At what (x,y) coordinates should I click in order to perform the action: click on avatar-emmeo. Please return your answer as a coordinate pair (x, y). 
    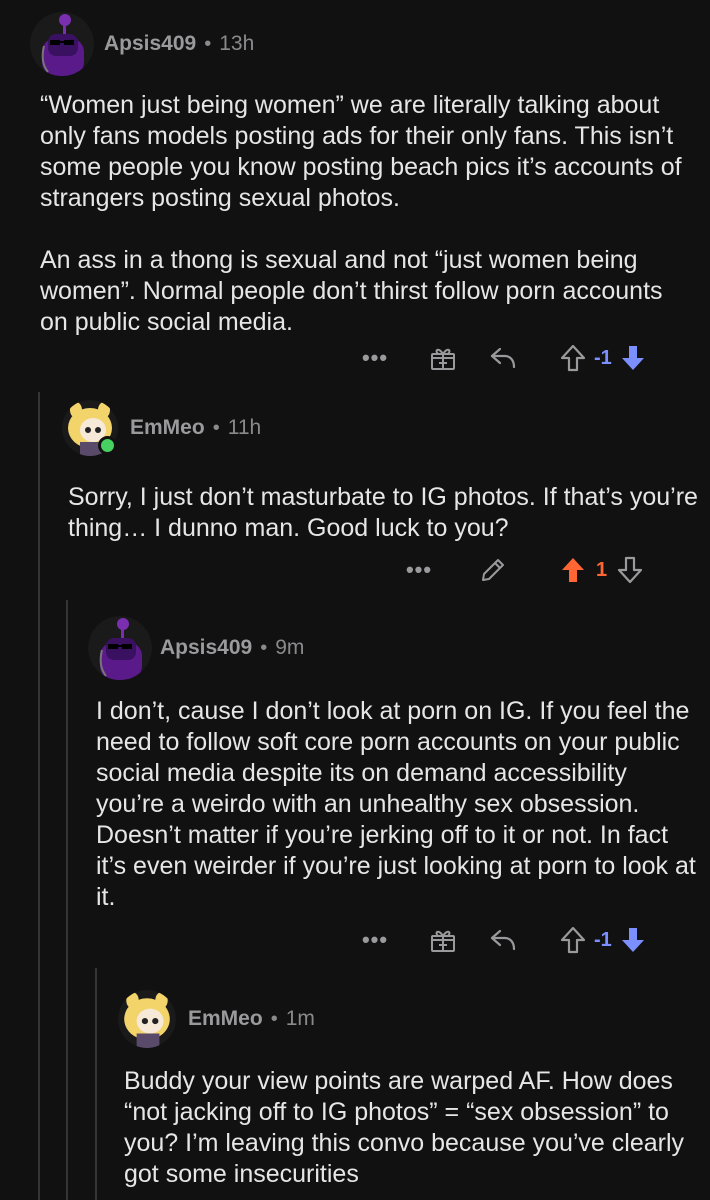
    Looking at the image, I should click on (147, 1019).